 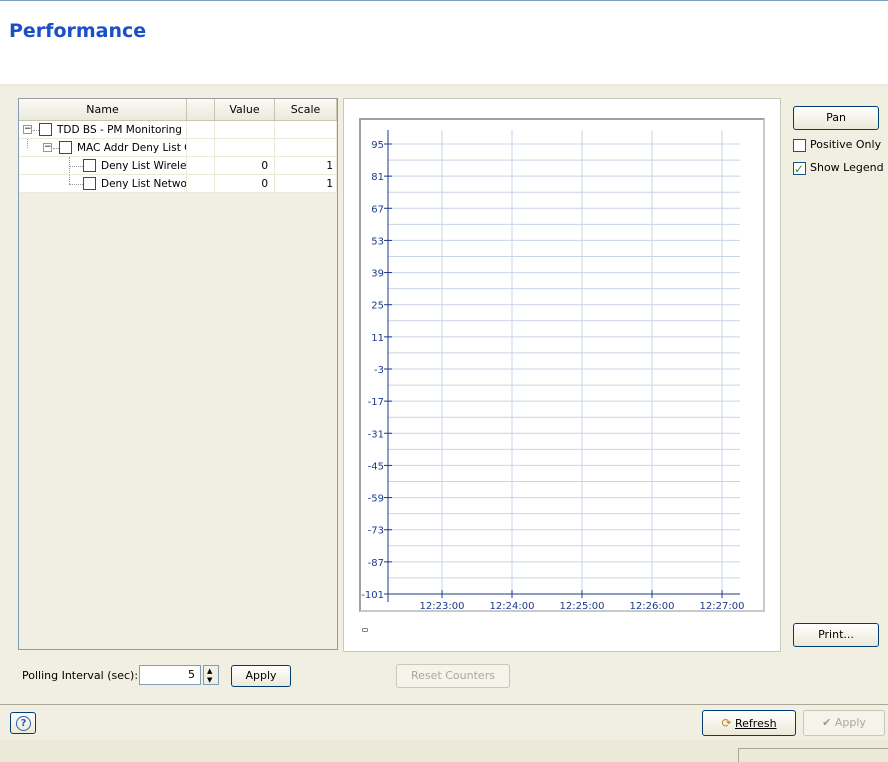 I want to click on polling-interval-spinner: ▲ ▼, so click(x=211, y=675).